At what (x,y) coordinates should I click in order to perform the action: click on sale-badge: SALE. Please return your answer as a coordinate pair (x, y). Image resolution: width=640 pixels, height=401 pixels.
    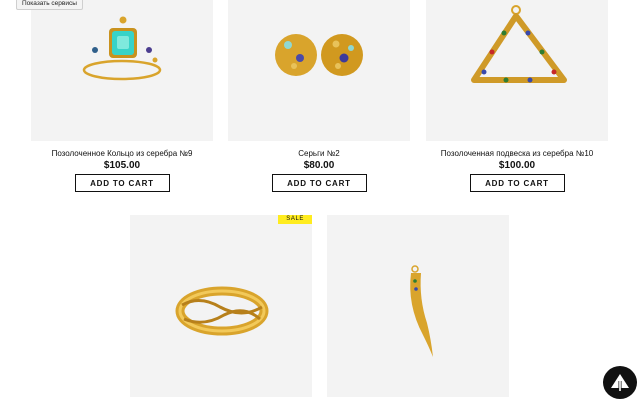
    Looking at the image, I should click on (295, 219).